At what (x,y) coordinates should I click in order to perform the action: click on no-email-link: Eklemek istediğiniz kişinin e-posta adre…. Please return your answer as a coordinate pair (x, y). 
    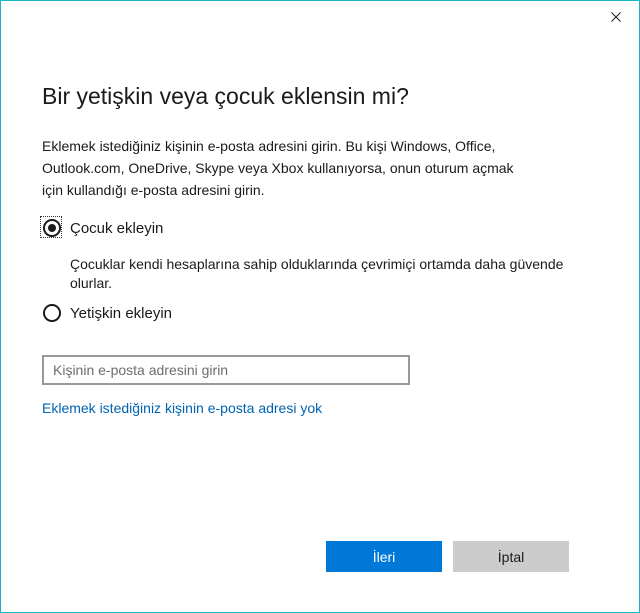
    Looking at the image, I should click on (182, 408).